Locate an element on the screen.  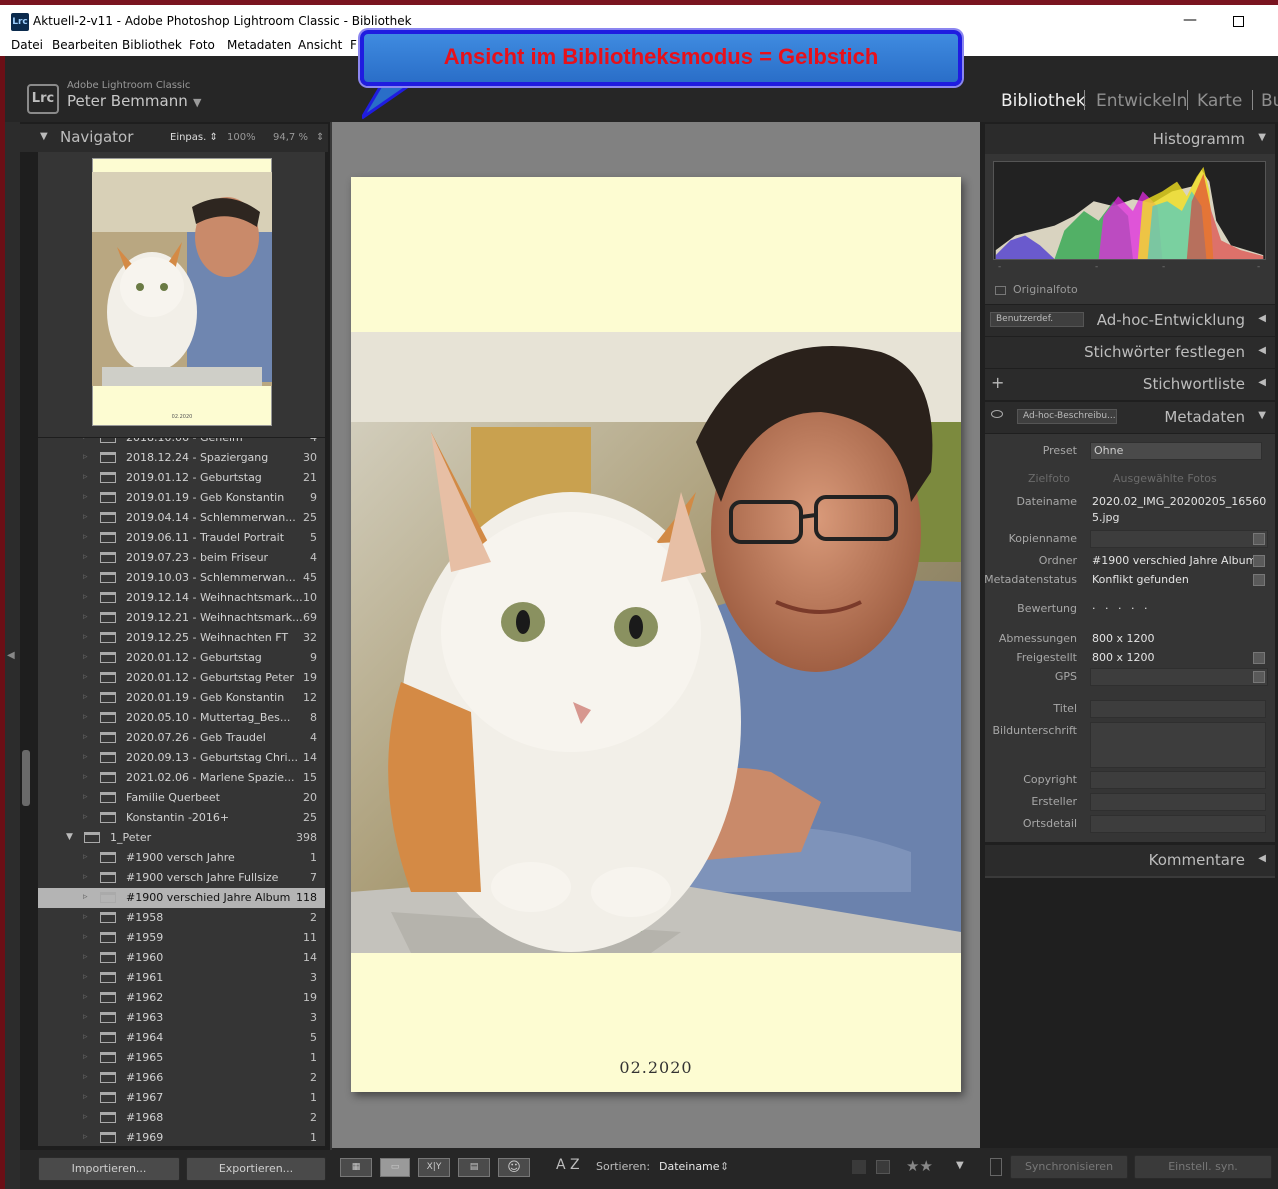
folder-row: ▹ 2019.04.14 - Schlemmerwan... 25 is located at coordinates (181, 518).